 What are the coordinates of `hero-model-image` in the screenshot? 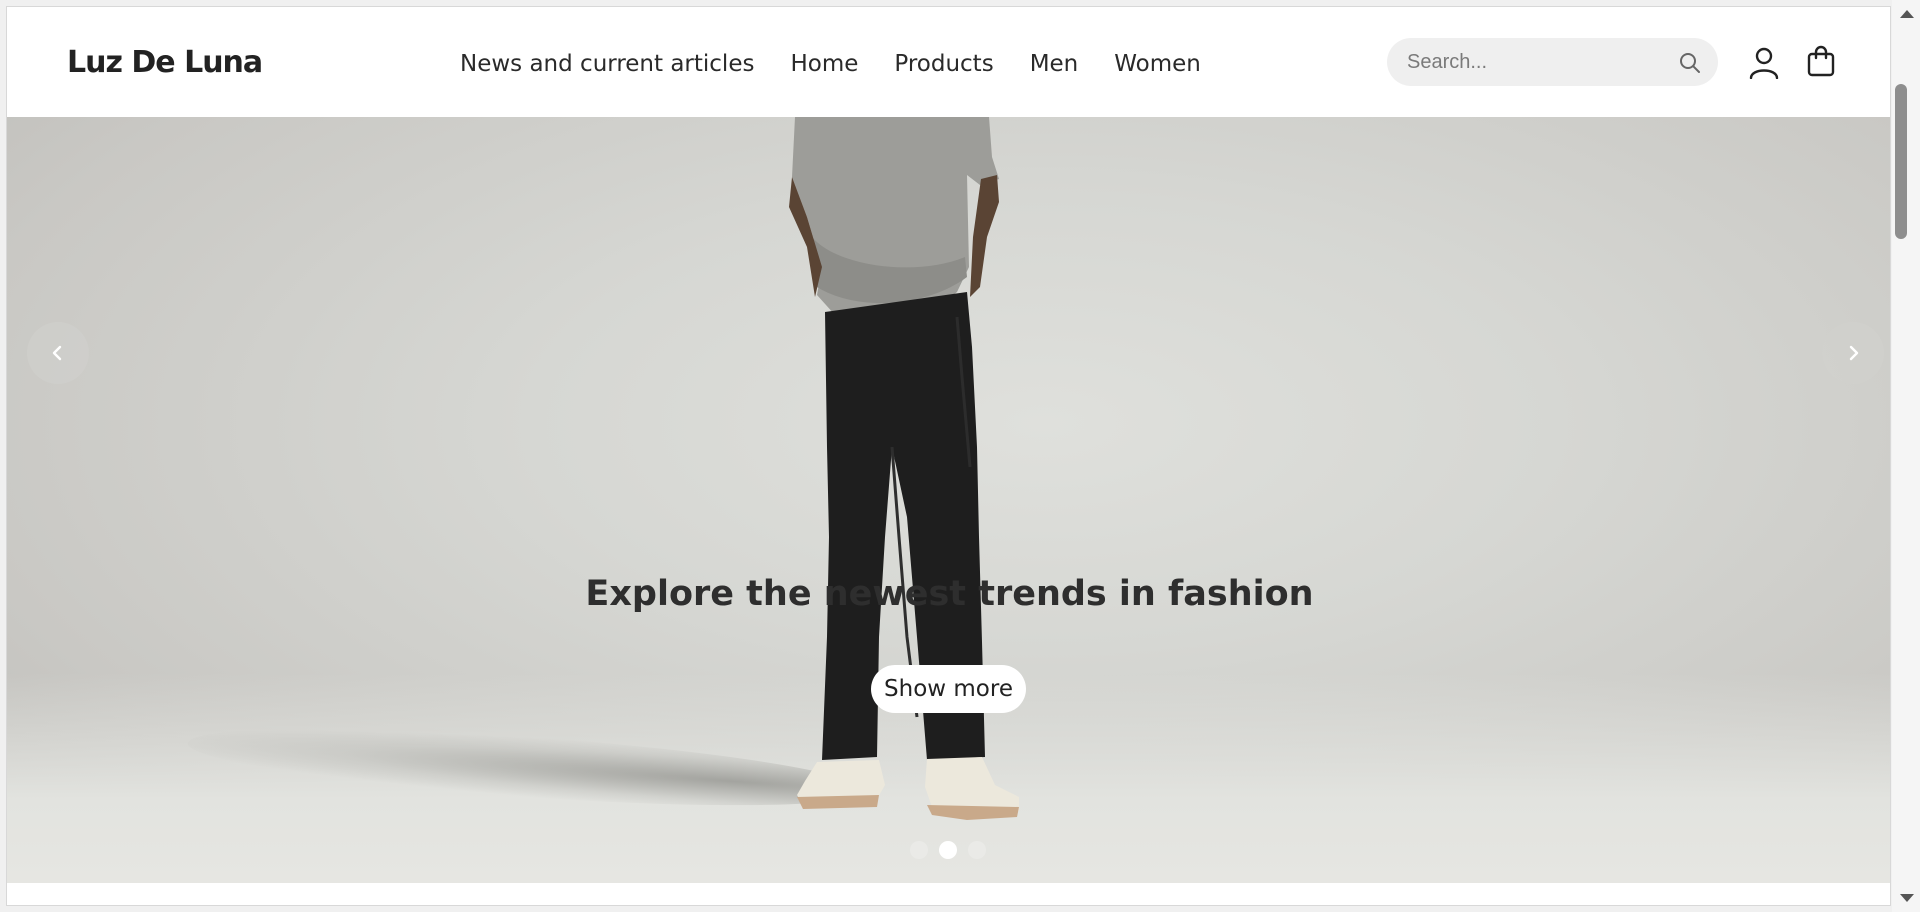 It's located at (904, 468).